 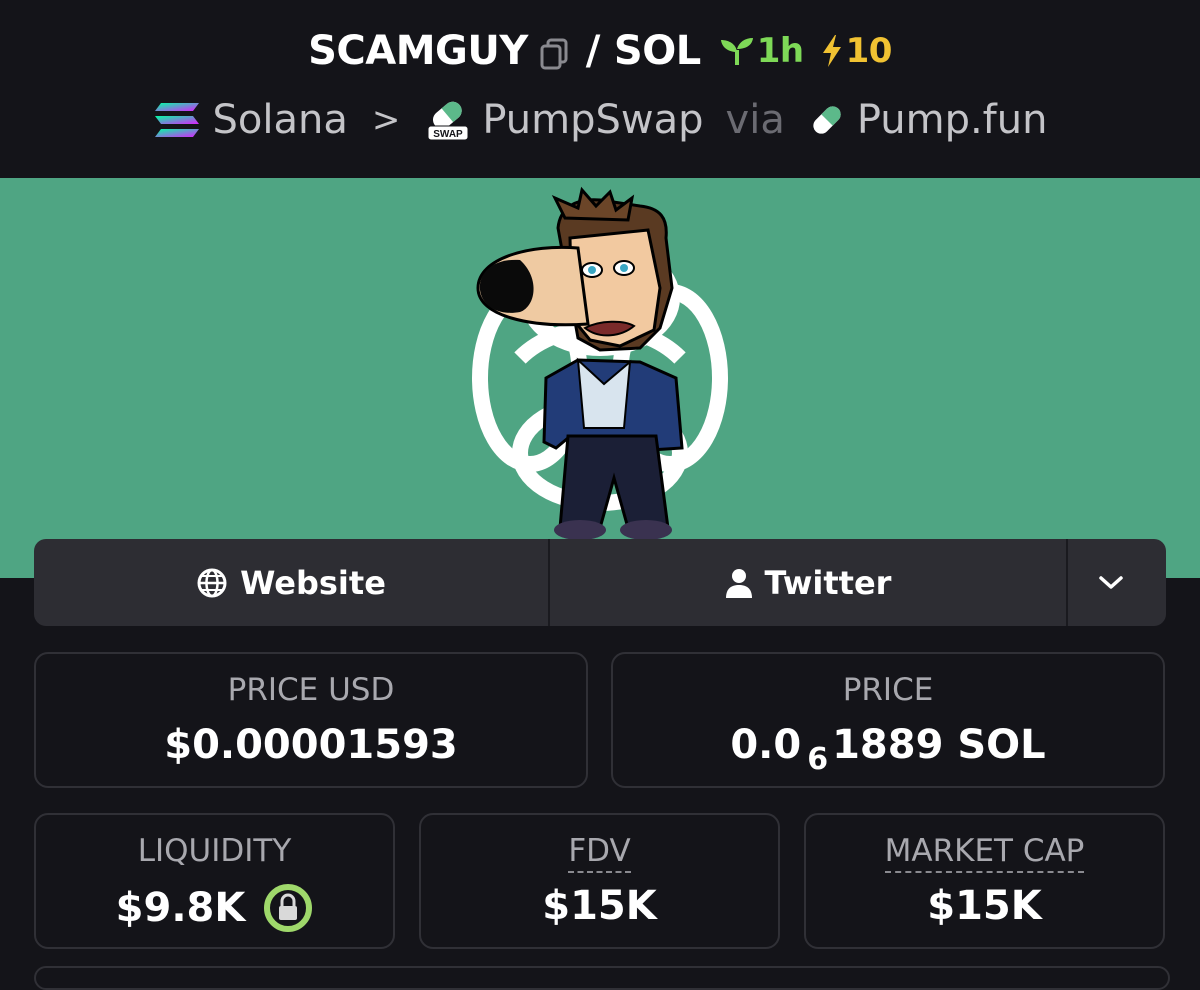 I want to click on sprout-icon, so click(x=736, y=51).